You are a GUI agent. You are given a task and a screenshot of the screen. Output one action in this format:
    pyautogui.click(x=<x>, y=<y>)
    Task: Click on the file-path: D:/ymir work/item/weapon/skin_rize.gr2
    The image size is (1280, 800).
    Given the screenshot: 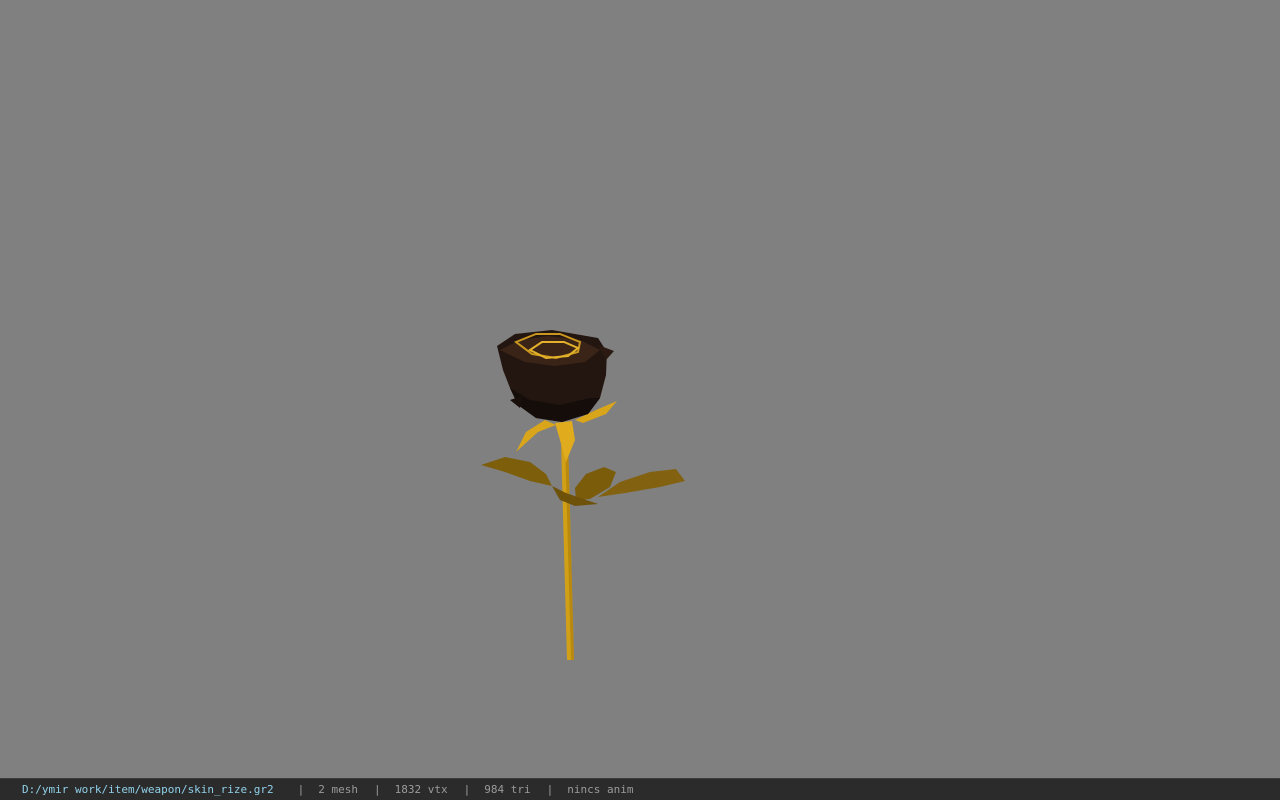 What is the action you would take?
    pyautogui.click(x=148, y=789)
    